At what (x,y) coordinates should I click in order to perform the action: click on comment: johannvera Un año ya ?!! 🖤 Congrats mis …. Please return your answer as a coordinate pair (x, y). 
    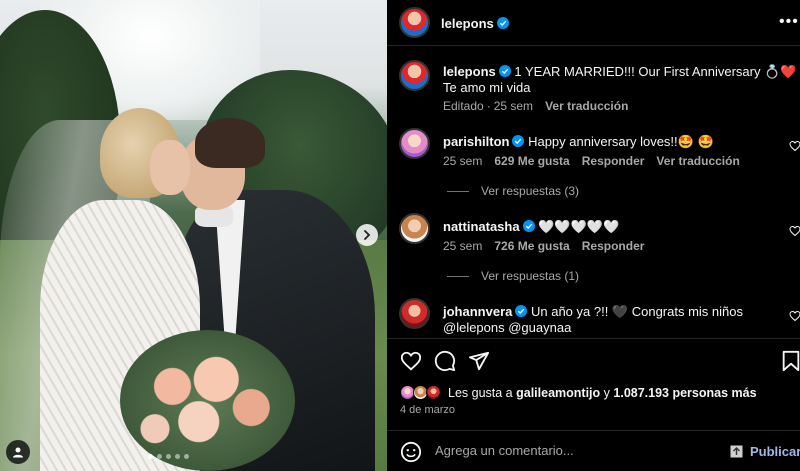
    Looking at the image, I should click on (593, 312).